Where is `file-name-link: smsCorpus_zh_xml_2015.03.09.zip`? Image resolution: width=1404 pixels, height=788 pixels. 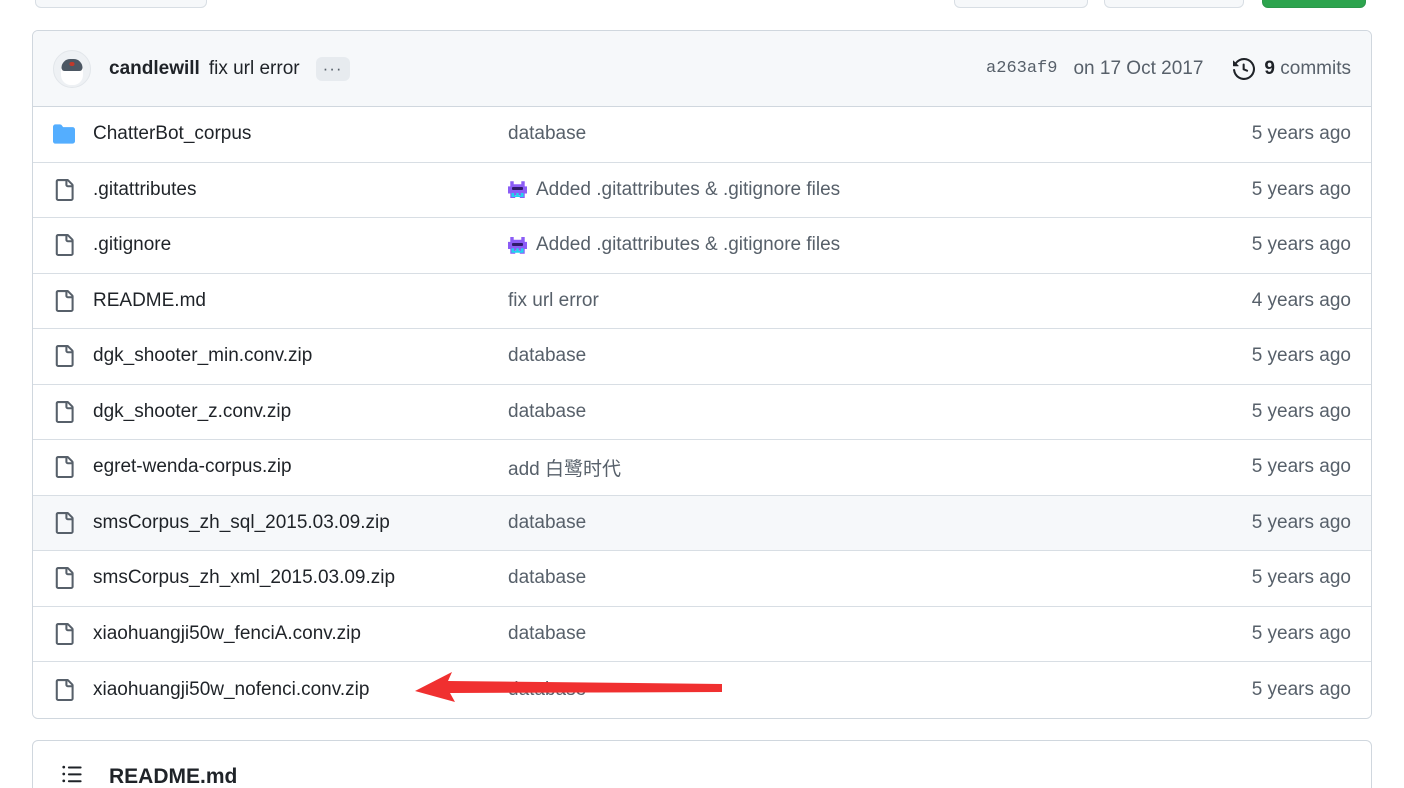
file-name-link: smsCorpus_zh_xml_2015.03.09.zip is located at coordinates (300, 578).